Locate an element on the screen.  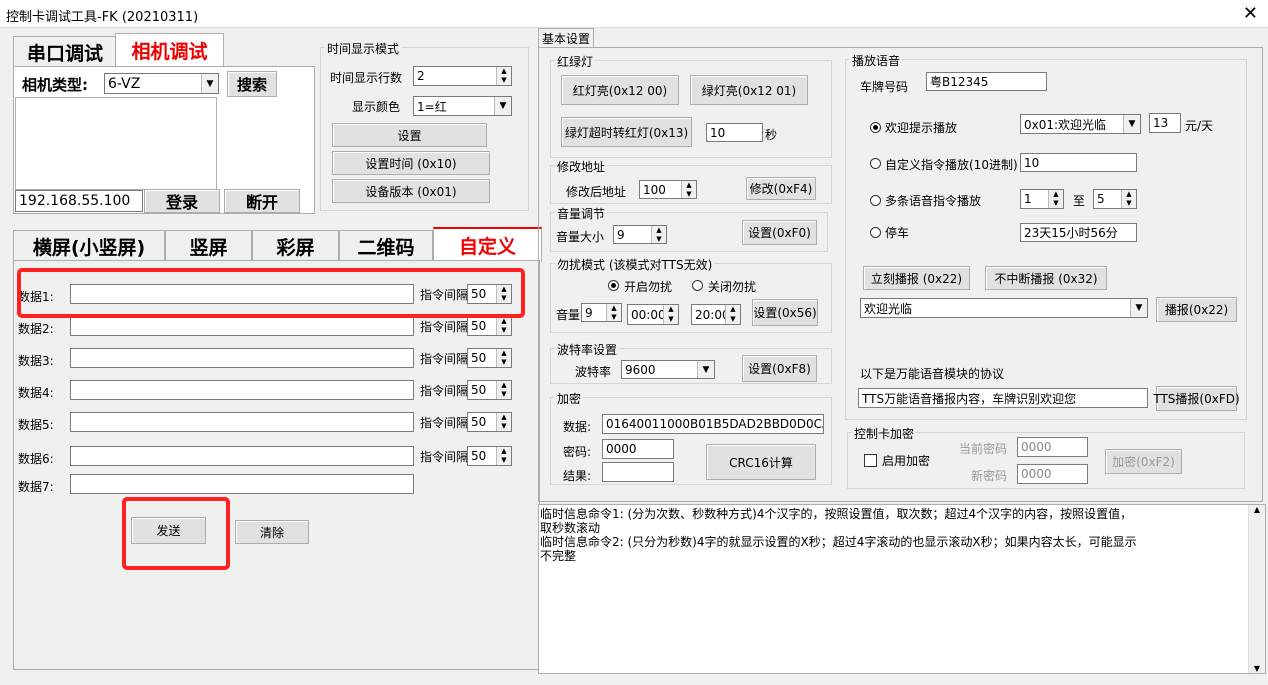
clear-button: 清除 is located at coordinates (272, 532).